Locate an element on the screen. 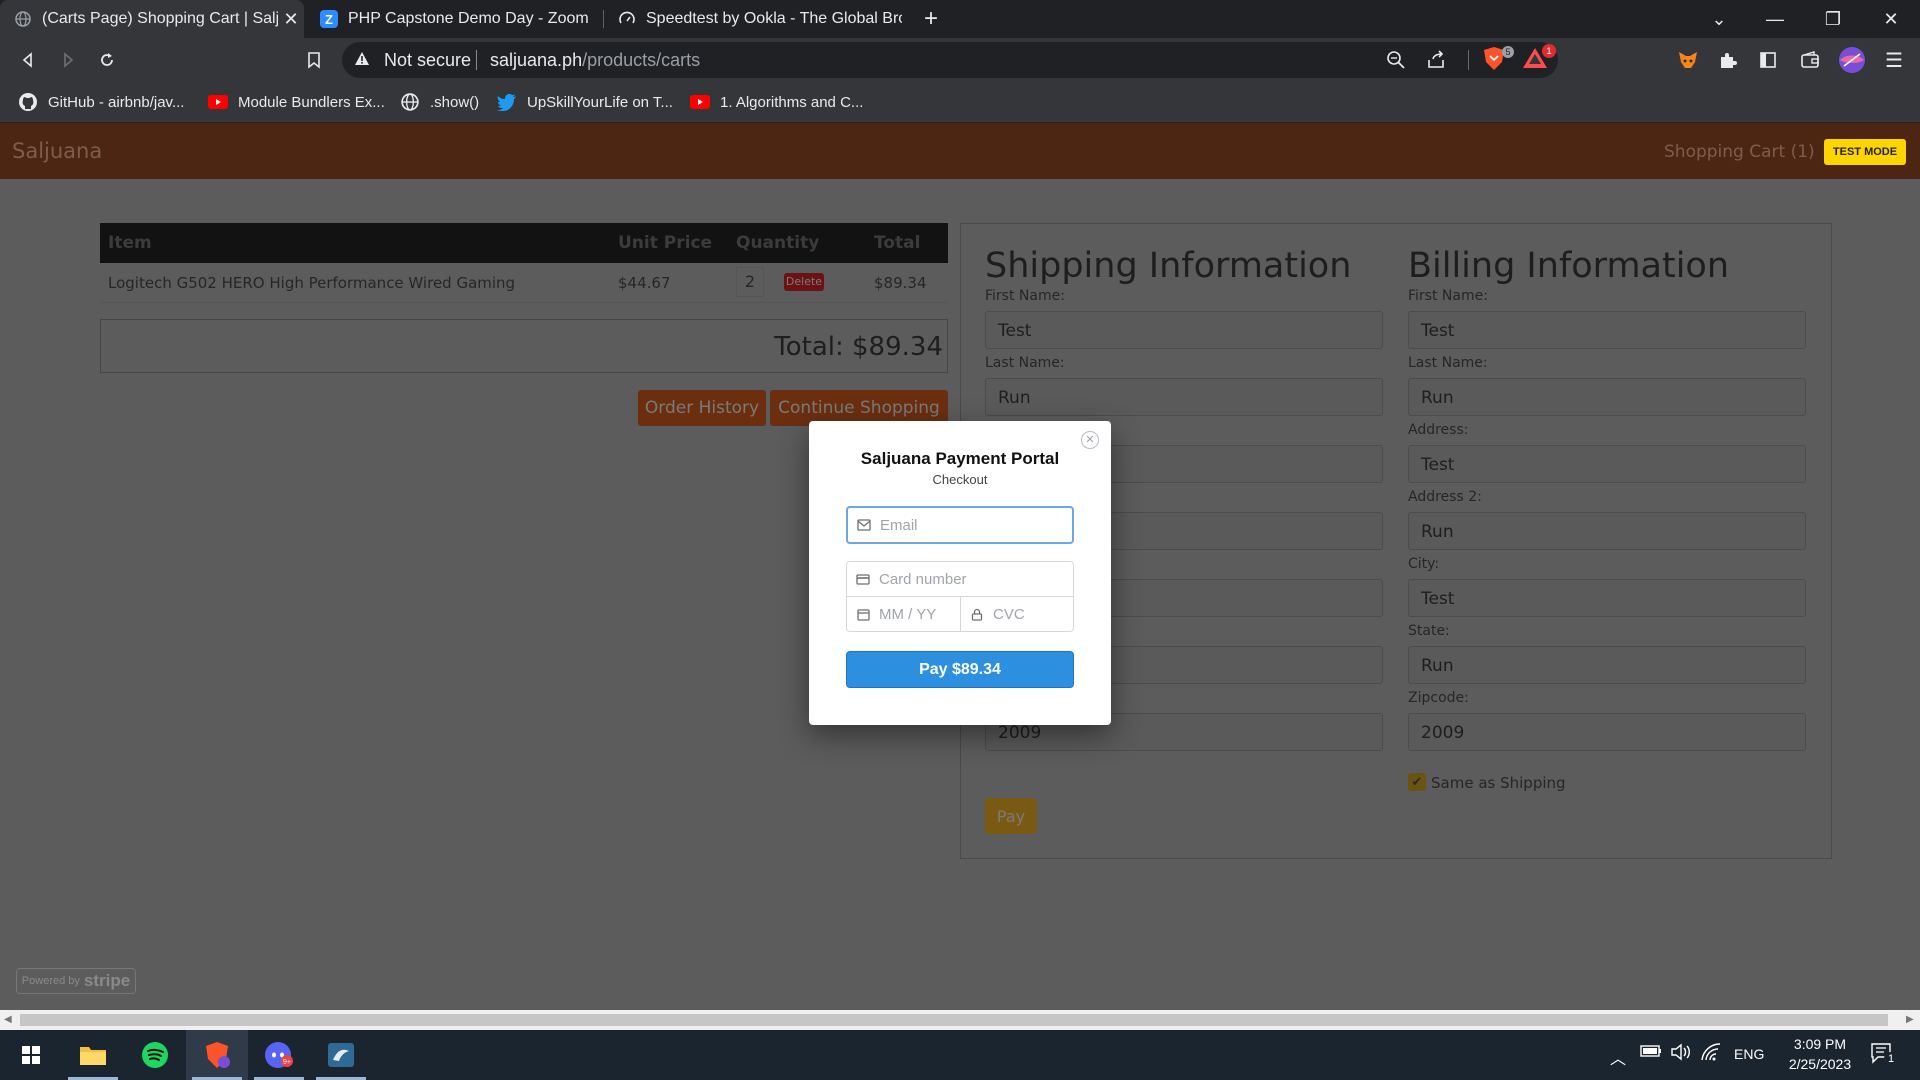 This screenshot has width=1920, height=1080. battery-icon is located at coordinates (1651, 1053).